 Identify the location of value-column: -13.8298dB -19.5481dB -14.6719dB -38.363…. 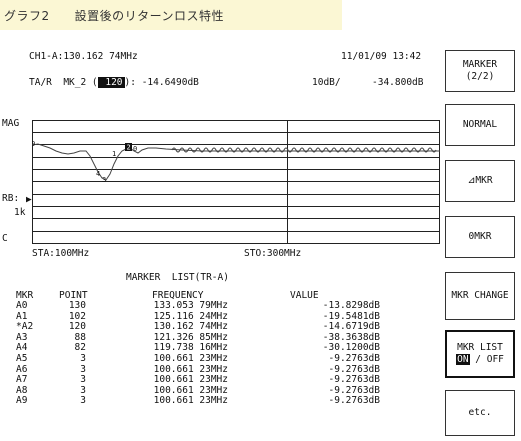
(325, 353).